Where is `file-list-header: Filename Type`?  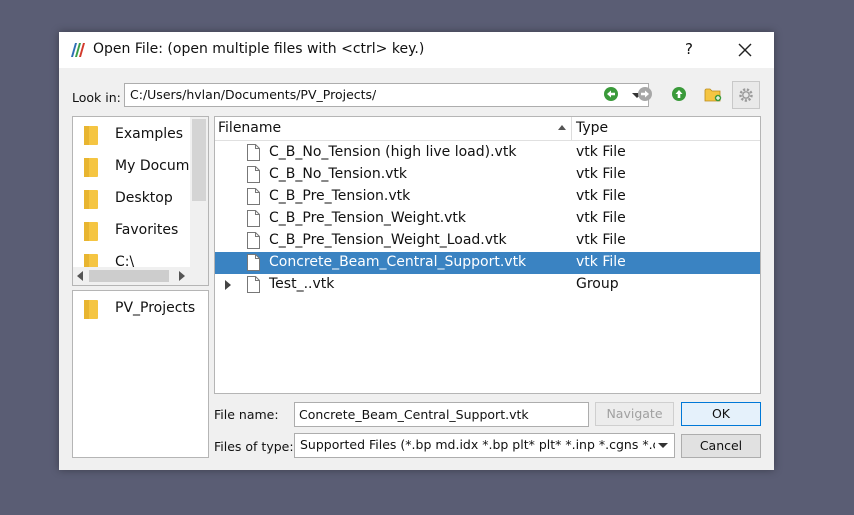 file-list-header: Filename Type is located at coordinates (487, 129).